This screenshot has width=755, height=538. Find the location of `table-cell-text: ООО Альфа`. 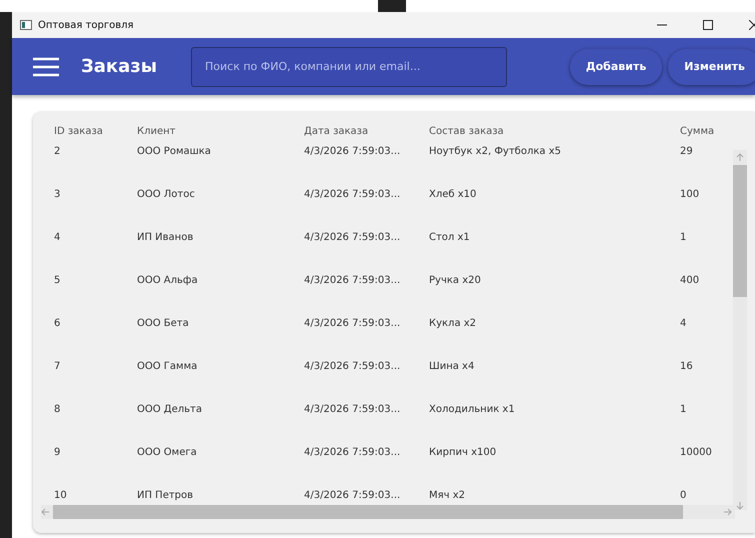

table-cell-text: ООО Альфа is located at coordinates (167, 281).